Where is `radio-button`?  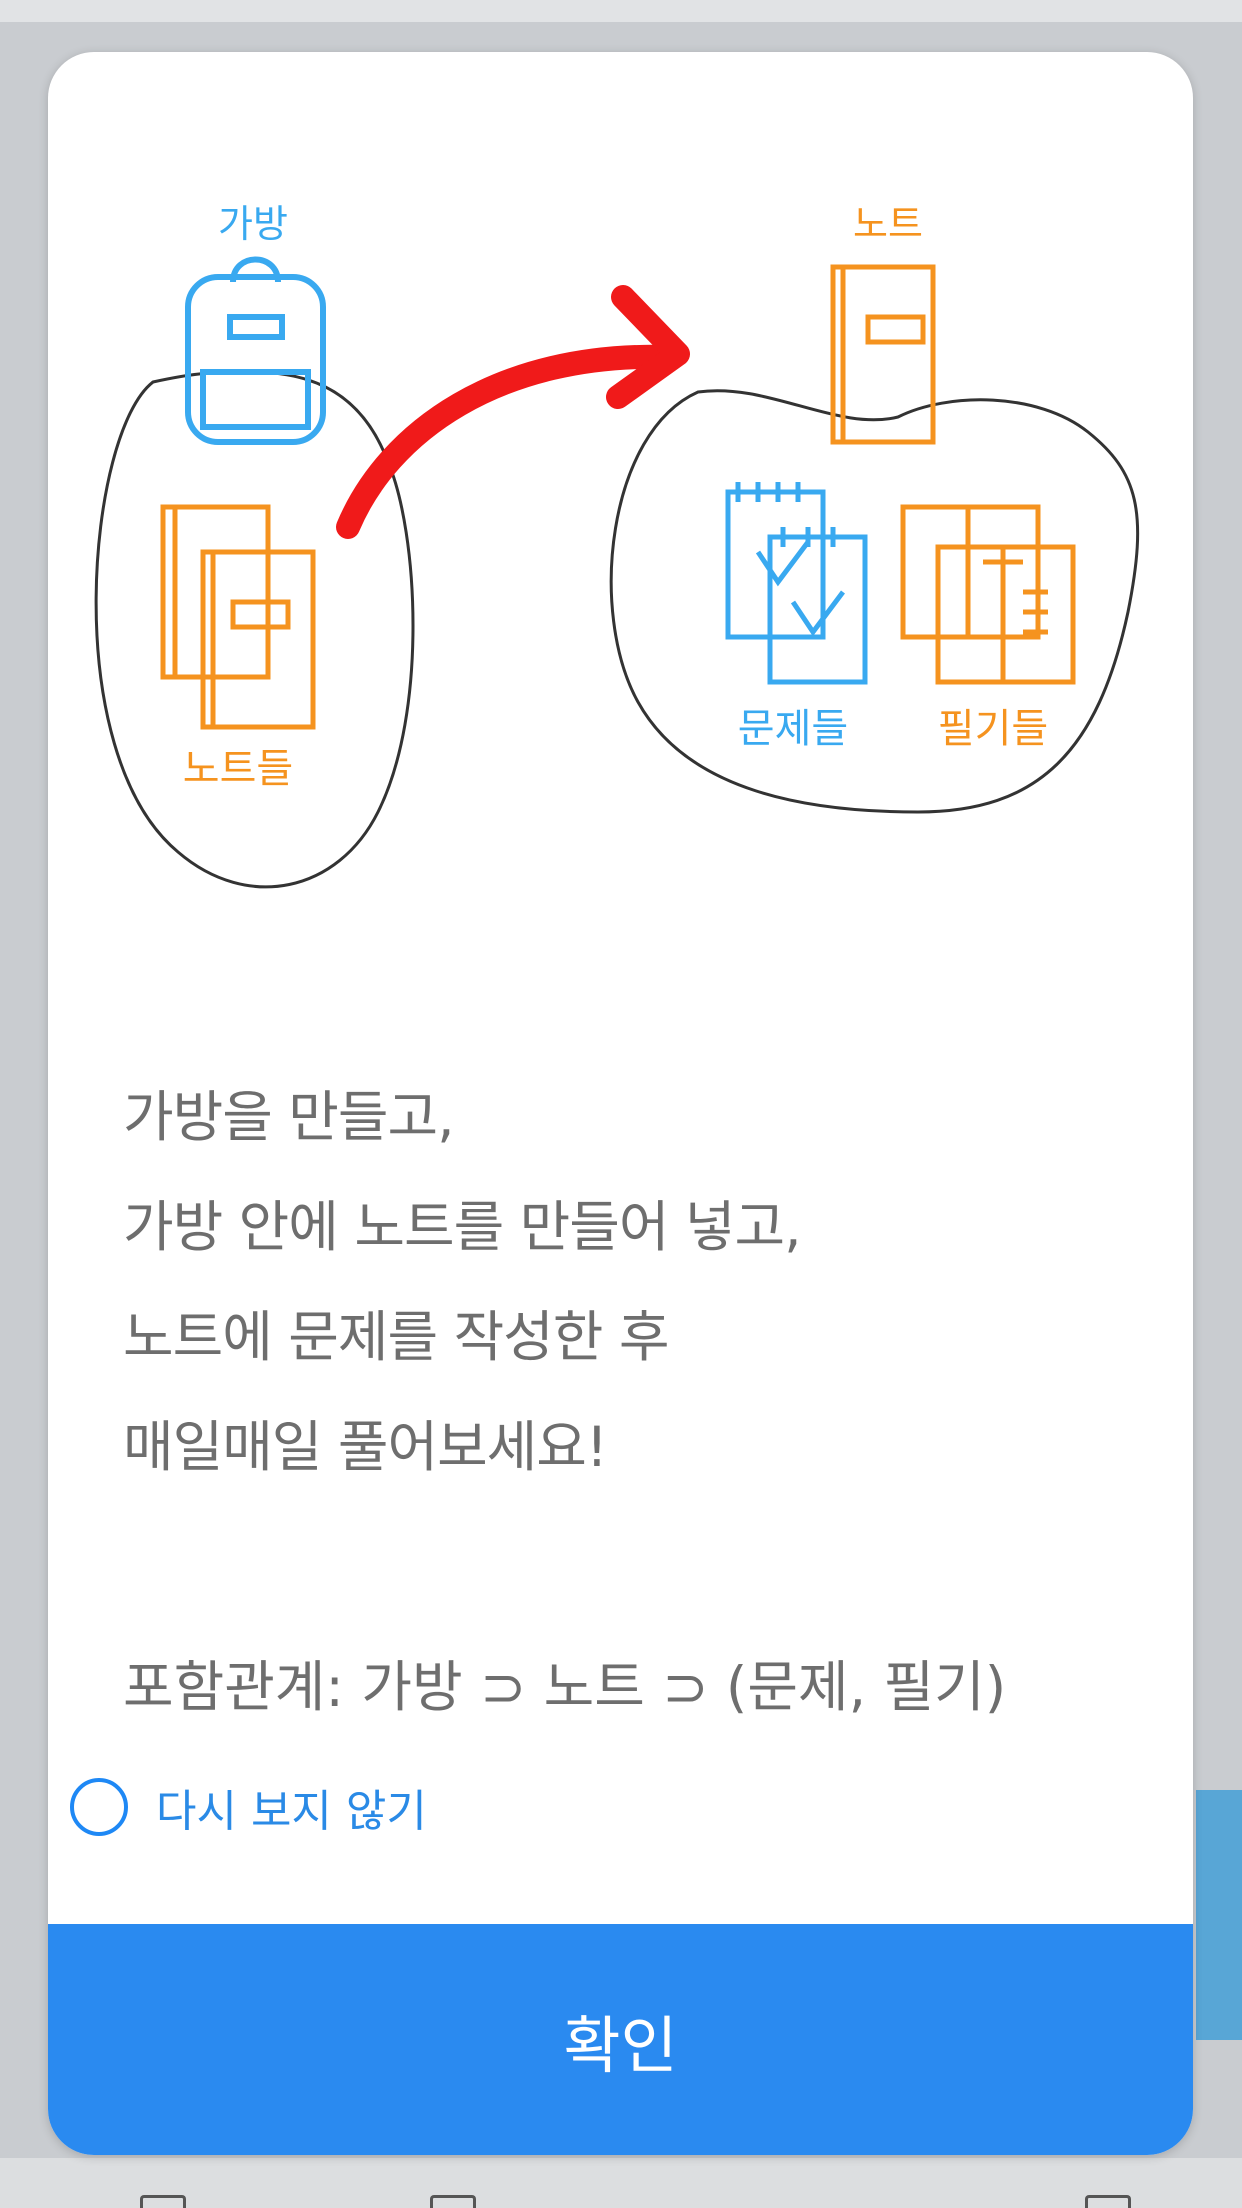 radio-button is located at coordinates (99, 1807).